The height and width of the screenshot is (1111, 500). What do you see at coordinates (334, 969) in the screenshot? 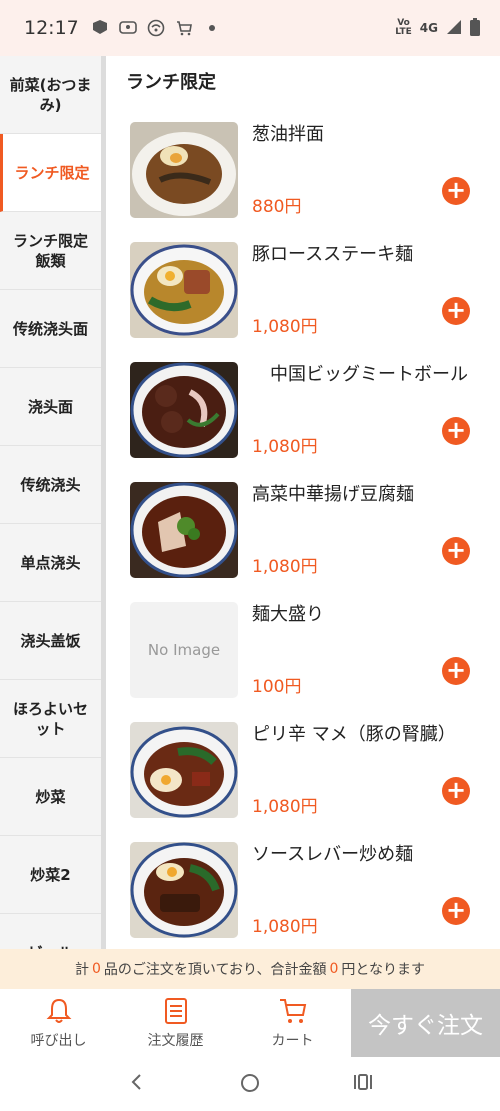
I see `summary-total-amount: 0` at bounding box center [334, 969].